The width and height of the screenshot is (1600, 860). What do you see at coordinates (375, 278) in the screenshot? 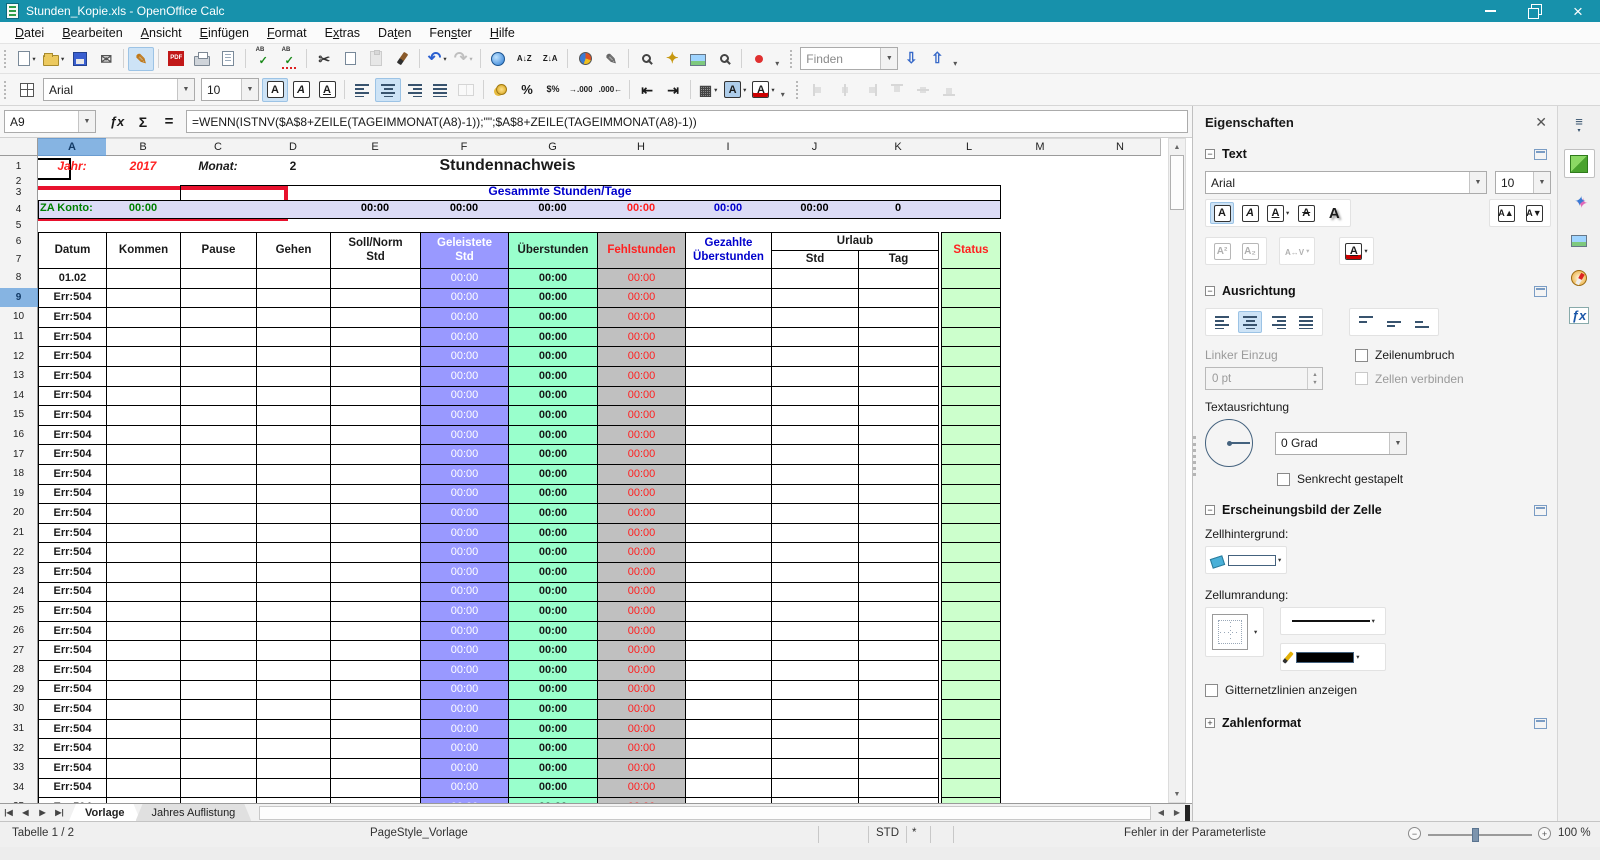
I see `cell-E8` at bounding box center [375, 278].